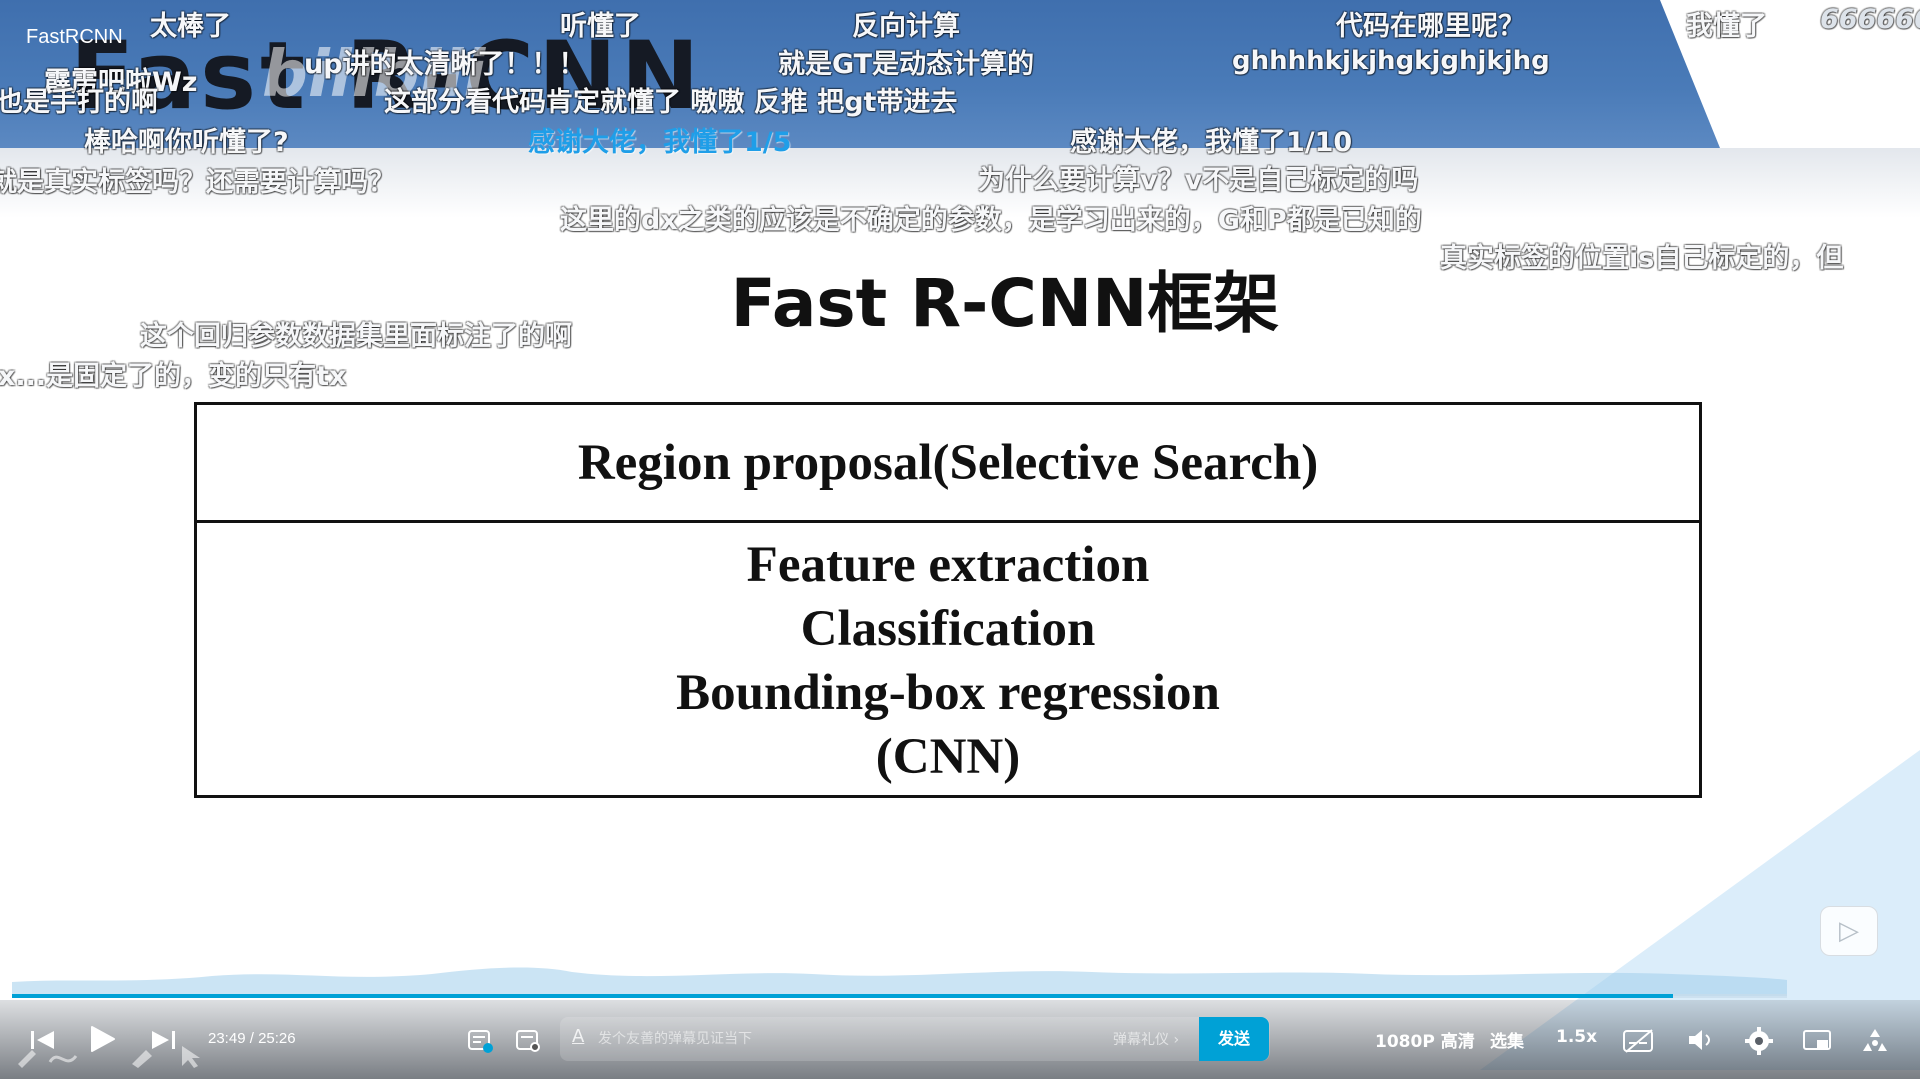 Image resolution: width=1920 pixels, height=1079 pixels. Describe the element at coordinates (948, 692) in the screenshot. I see `bbox-regression-text: Bounding-box regression` at that location.